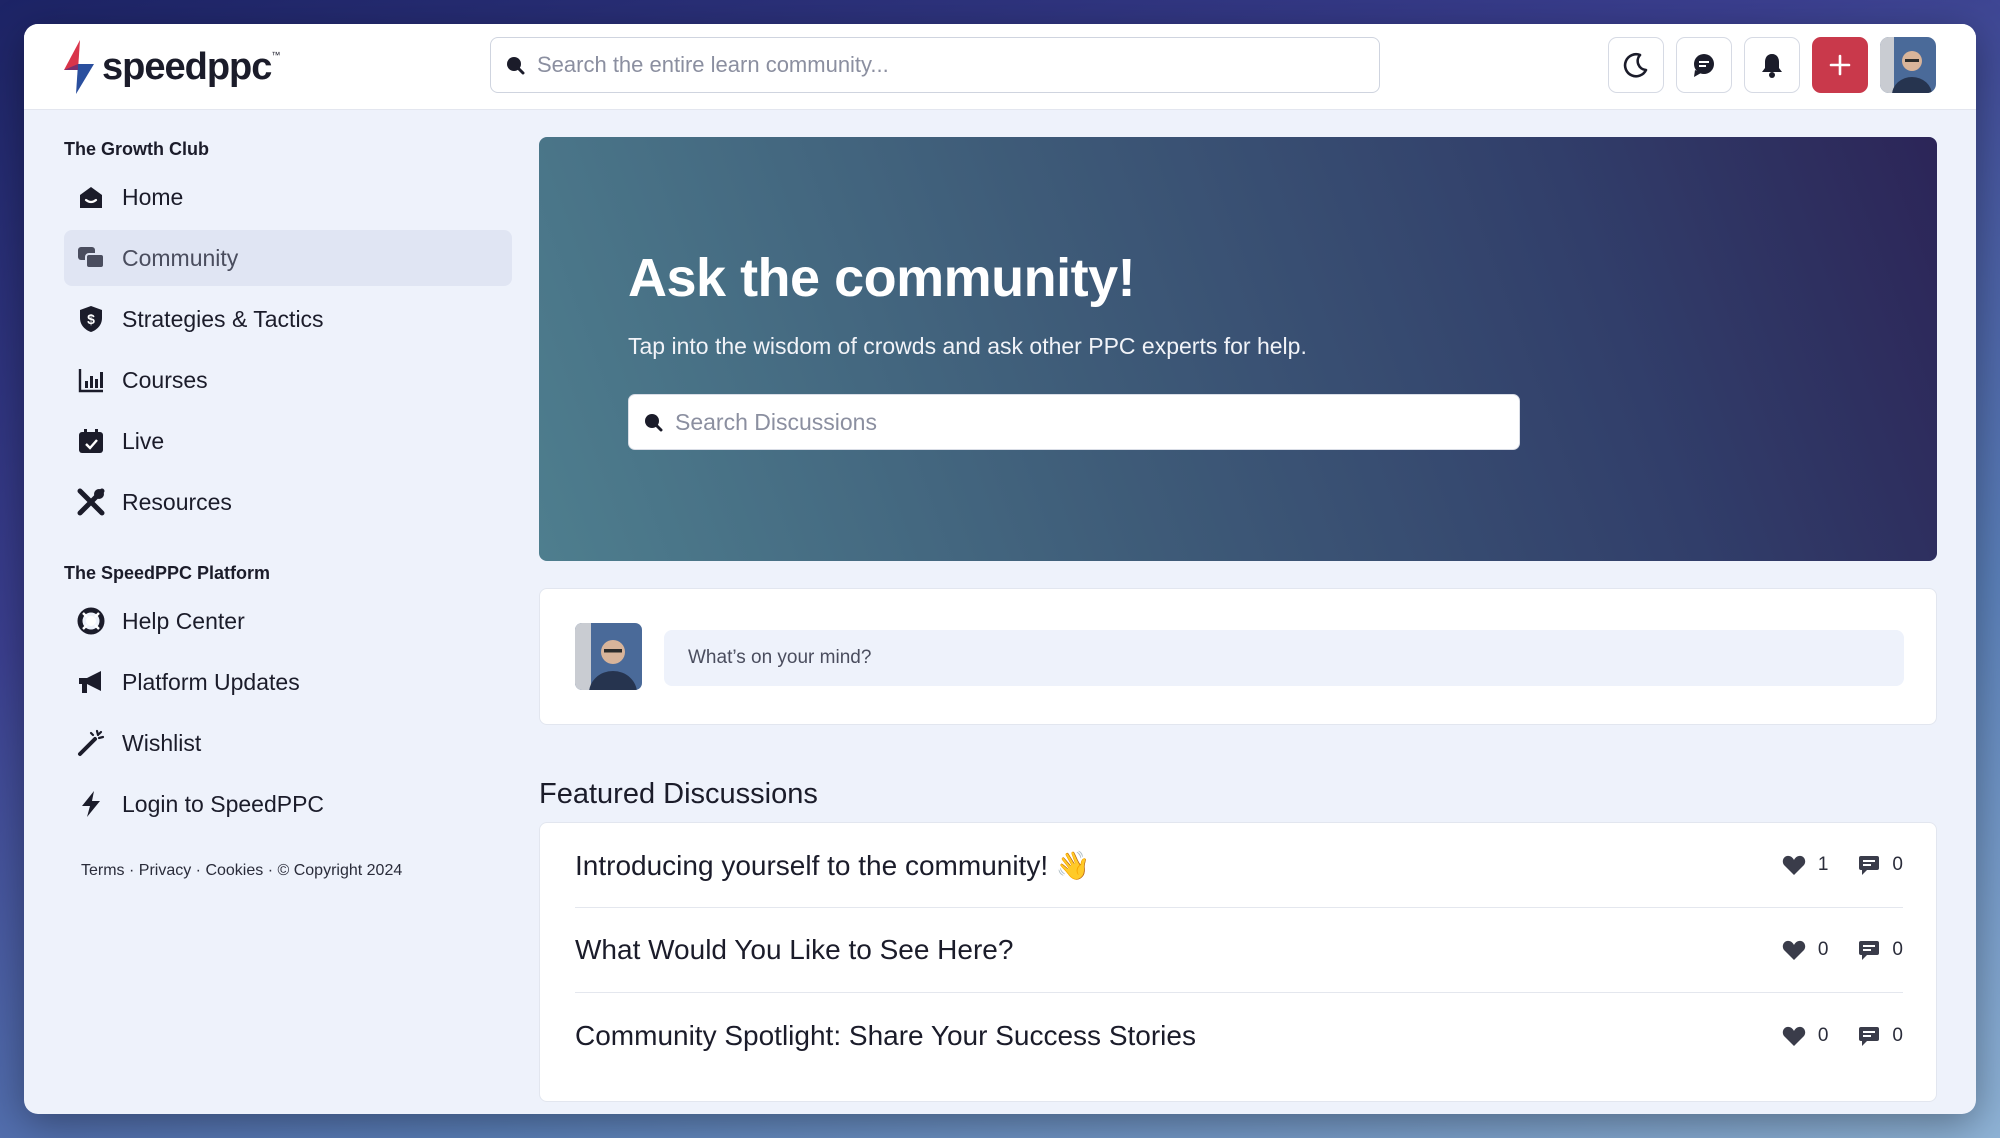  I want to click on privacy-link: Privacy, so click(165, 870).